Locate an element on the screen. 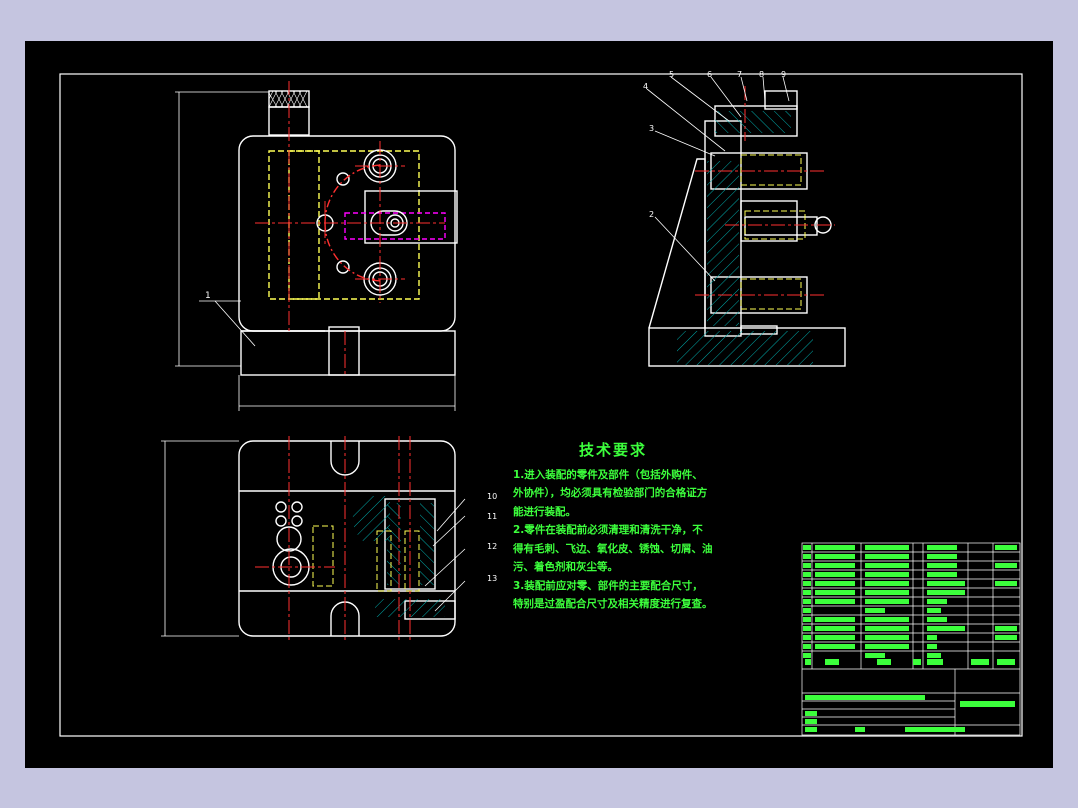 The width and height of the screenshot is (1078, 808). callout-6: 6 is located at coordinates (709, 74).